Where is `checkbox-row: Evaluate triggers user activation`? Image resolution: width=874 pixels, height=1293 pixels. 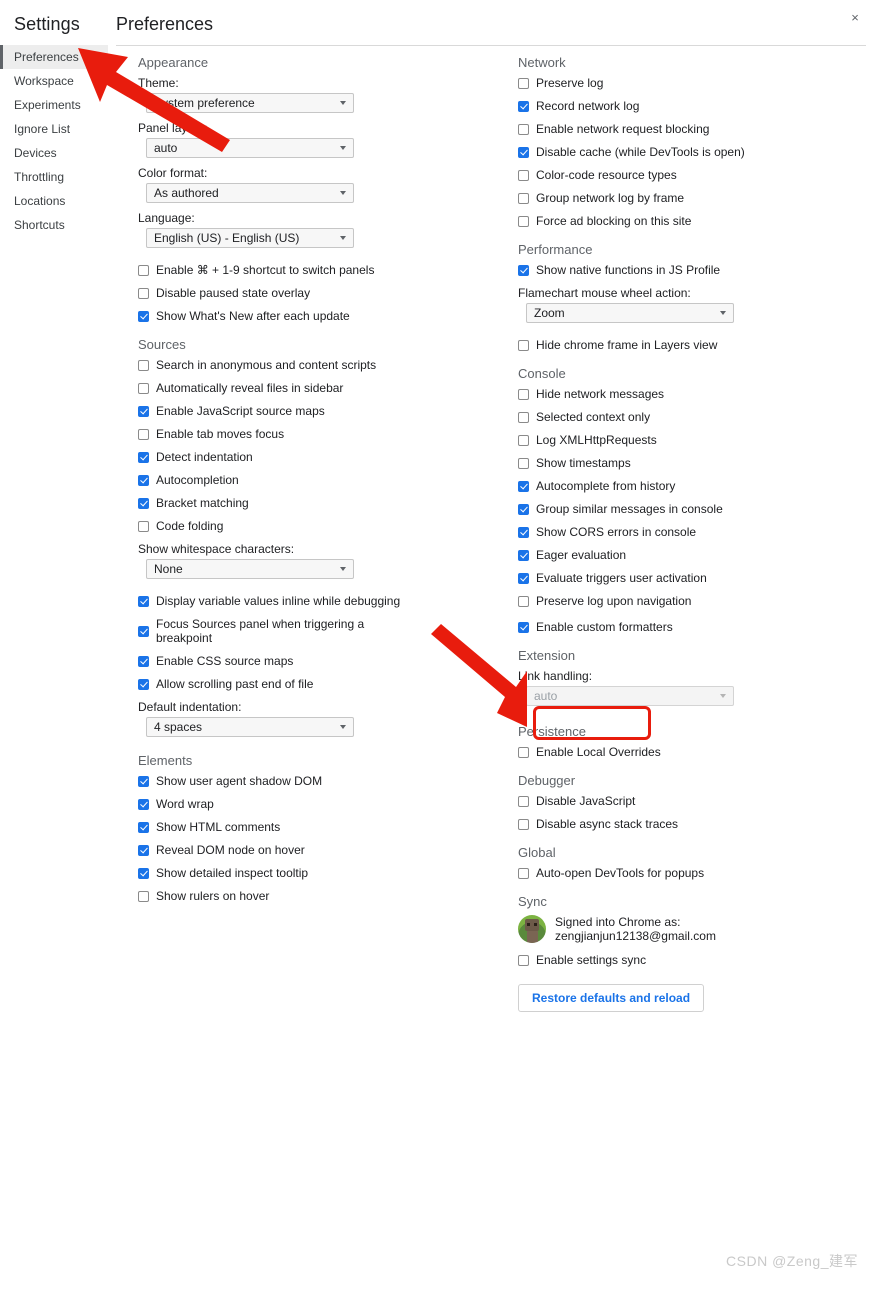 checkbox-row: Evaluate triggers user activation is located at coordinates (694, 578).